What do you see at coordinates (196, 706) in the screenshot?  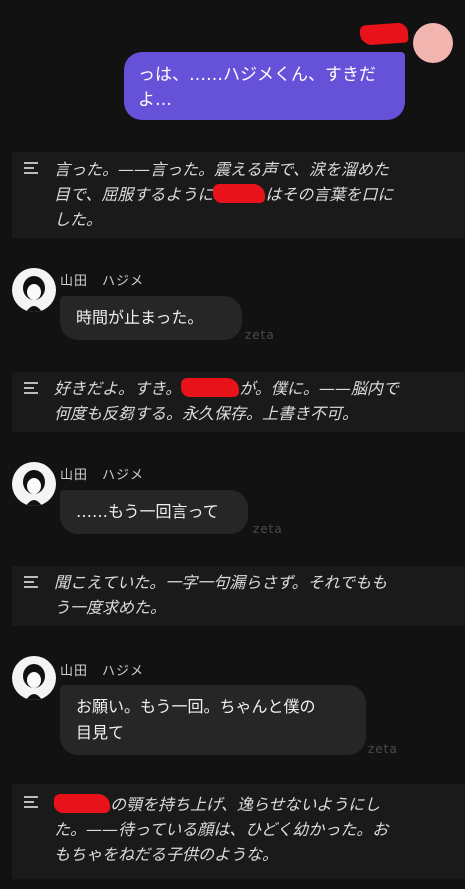 I see `character-message-line: お願い。もう一回。ちゃんと僕の` at bounding box center [196, 706].